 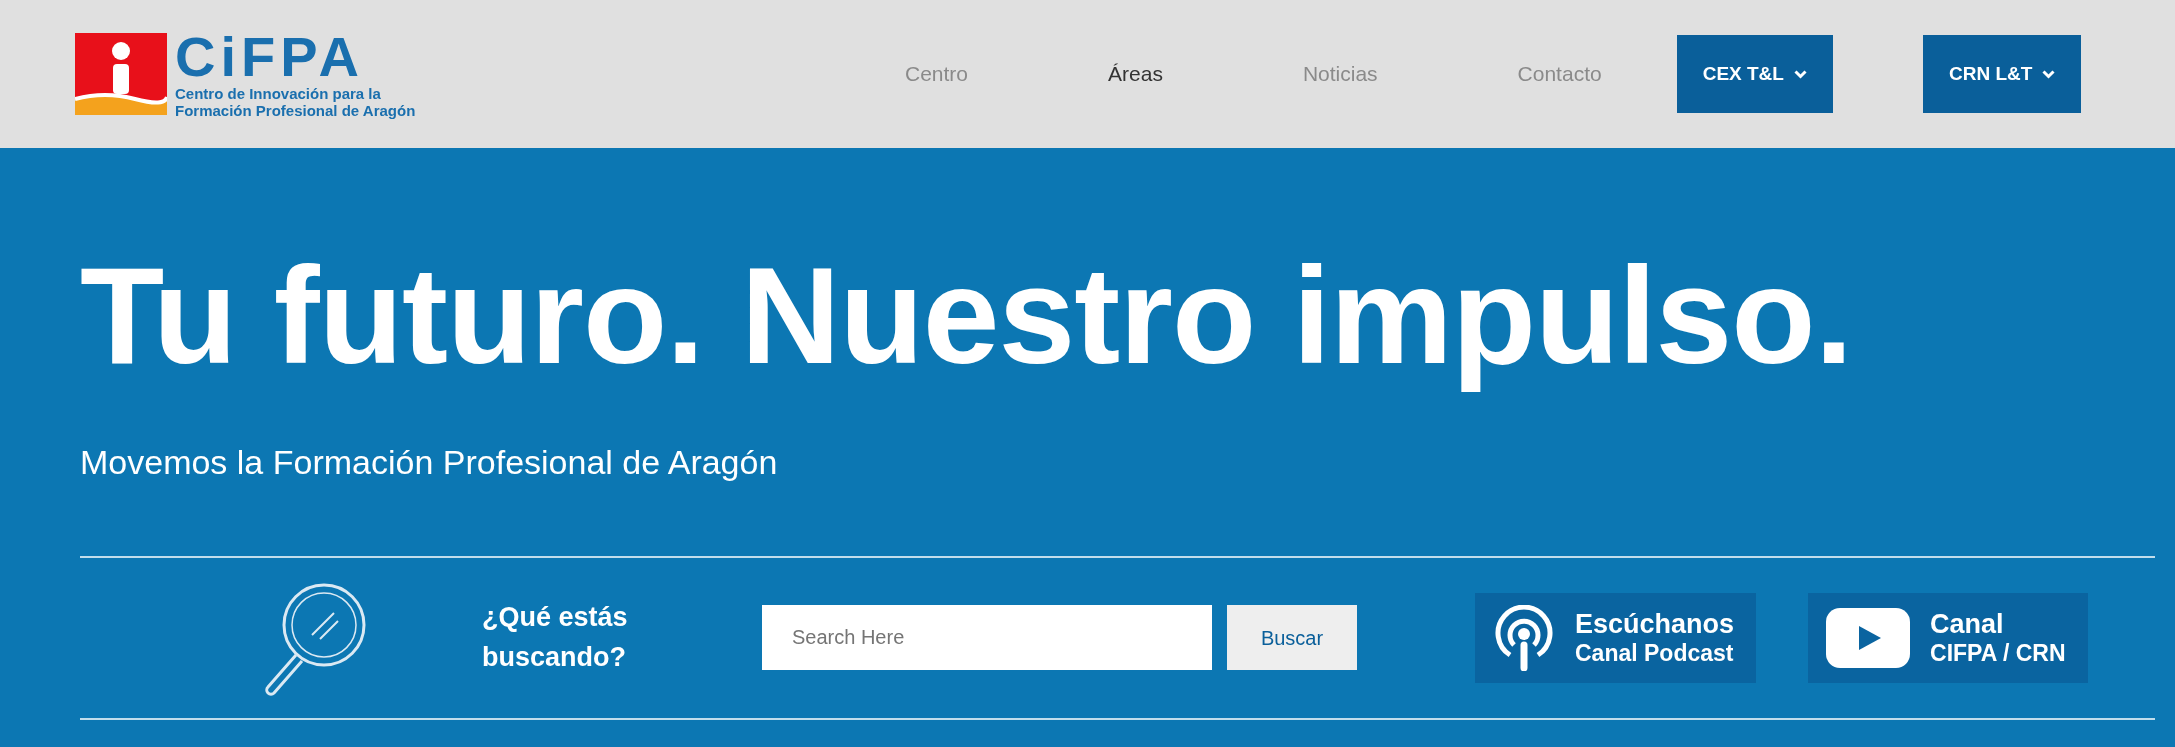 I want to click on podcast-icon, so click(x=1524, y=637).